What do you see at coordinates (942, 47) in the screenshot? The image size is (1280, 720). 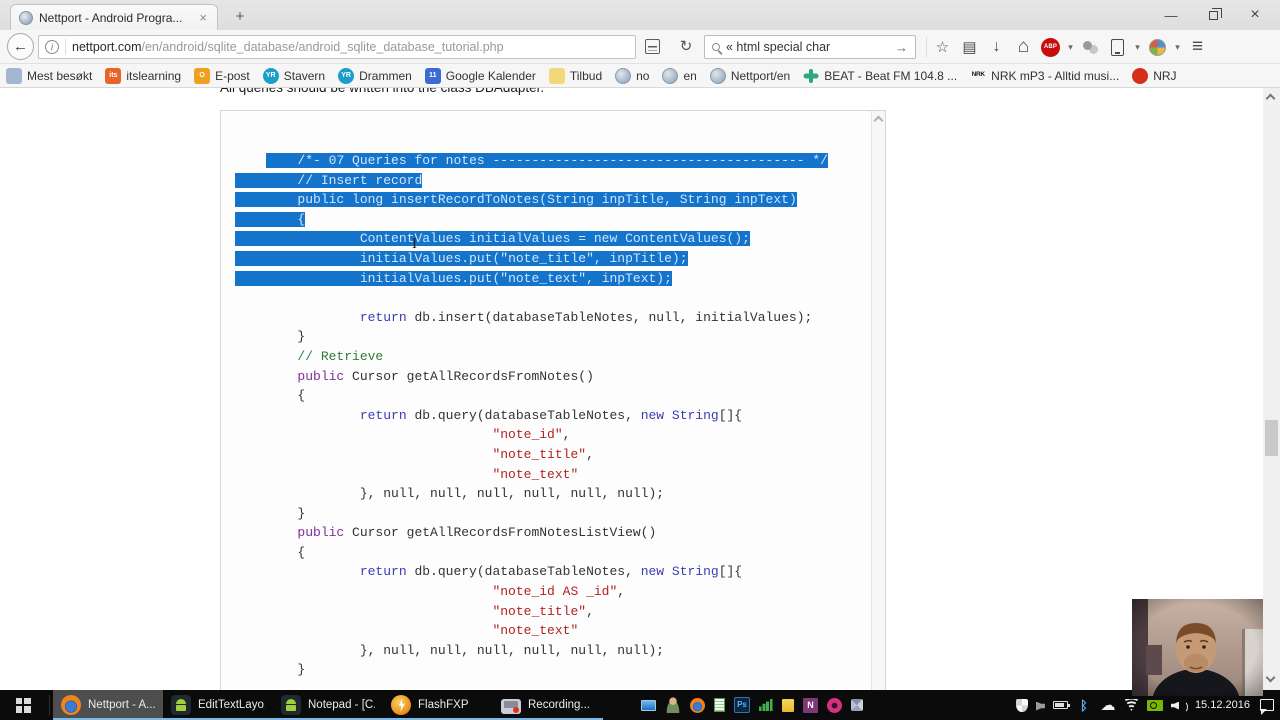 I see `bookmark-star-icon: ☆` at bounding box center [942, 47].